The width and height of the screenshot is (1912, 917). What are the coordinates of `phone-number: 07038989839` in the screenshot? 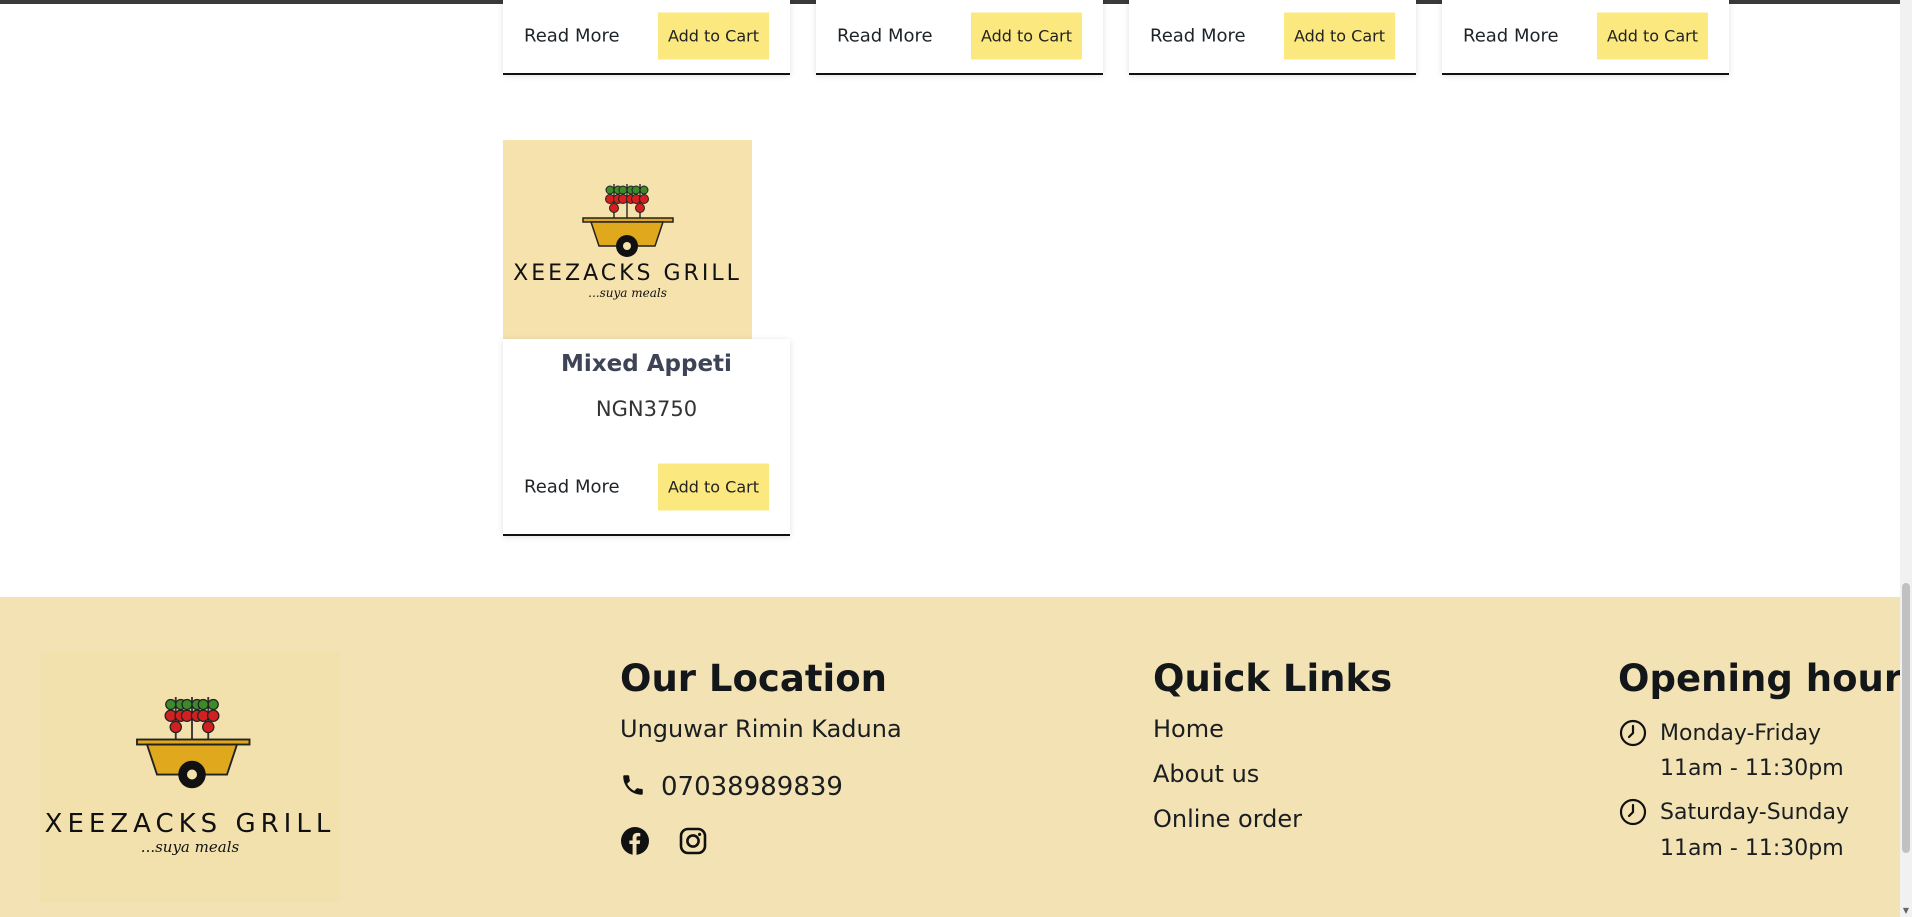 It's located at (752, 787).